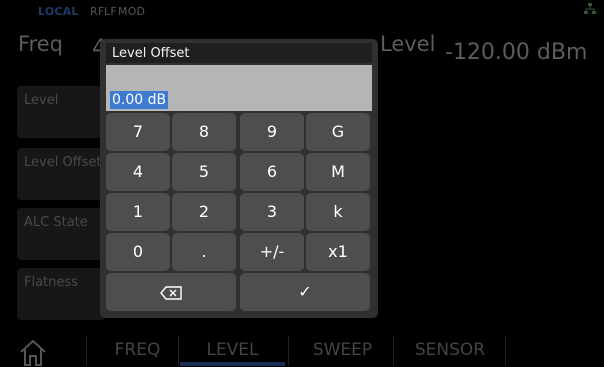  Describe the element at coordinates (61, 234) in the screenshot. I see `softkey-alc-state: ALC State` at that location.